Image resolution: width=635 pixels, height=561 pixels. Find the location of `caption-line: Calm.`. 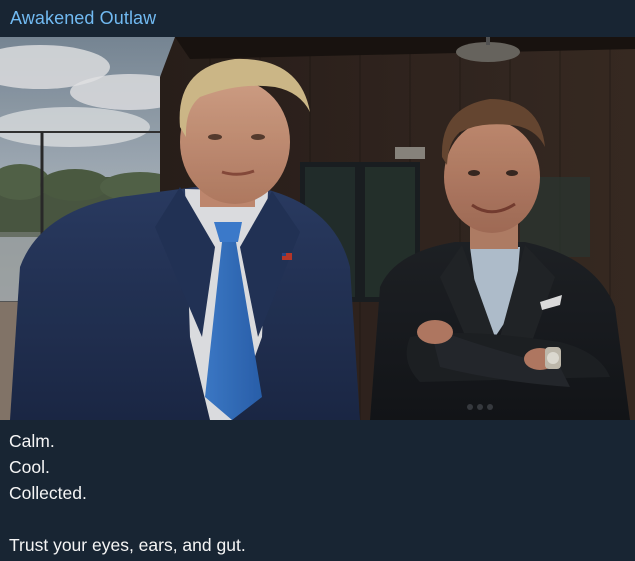

caption-line: Calm. is located at coordinates (32, 441).